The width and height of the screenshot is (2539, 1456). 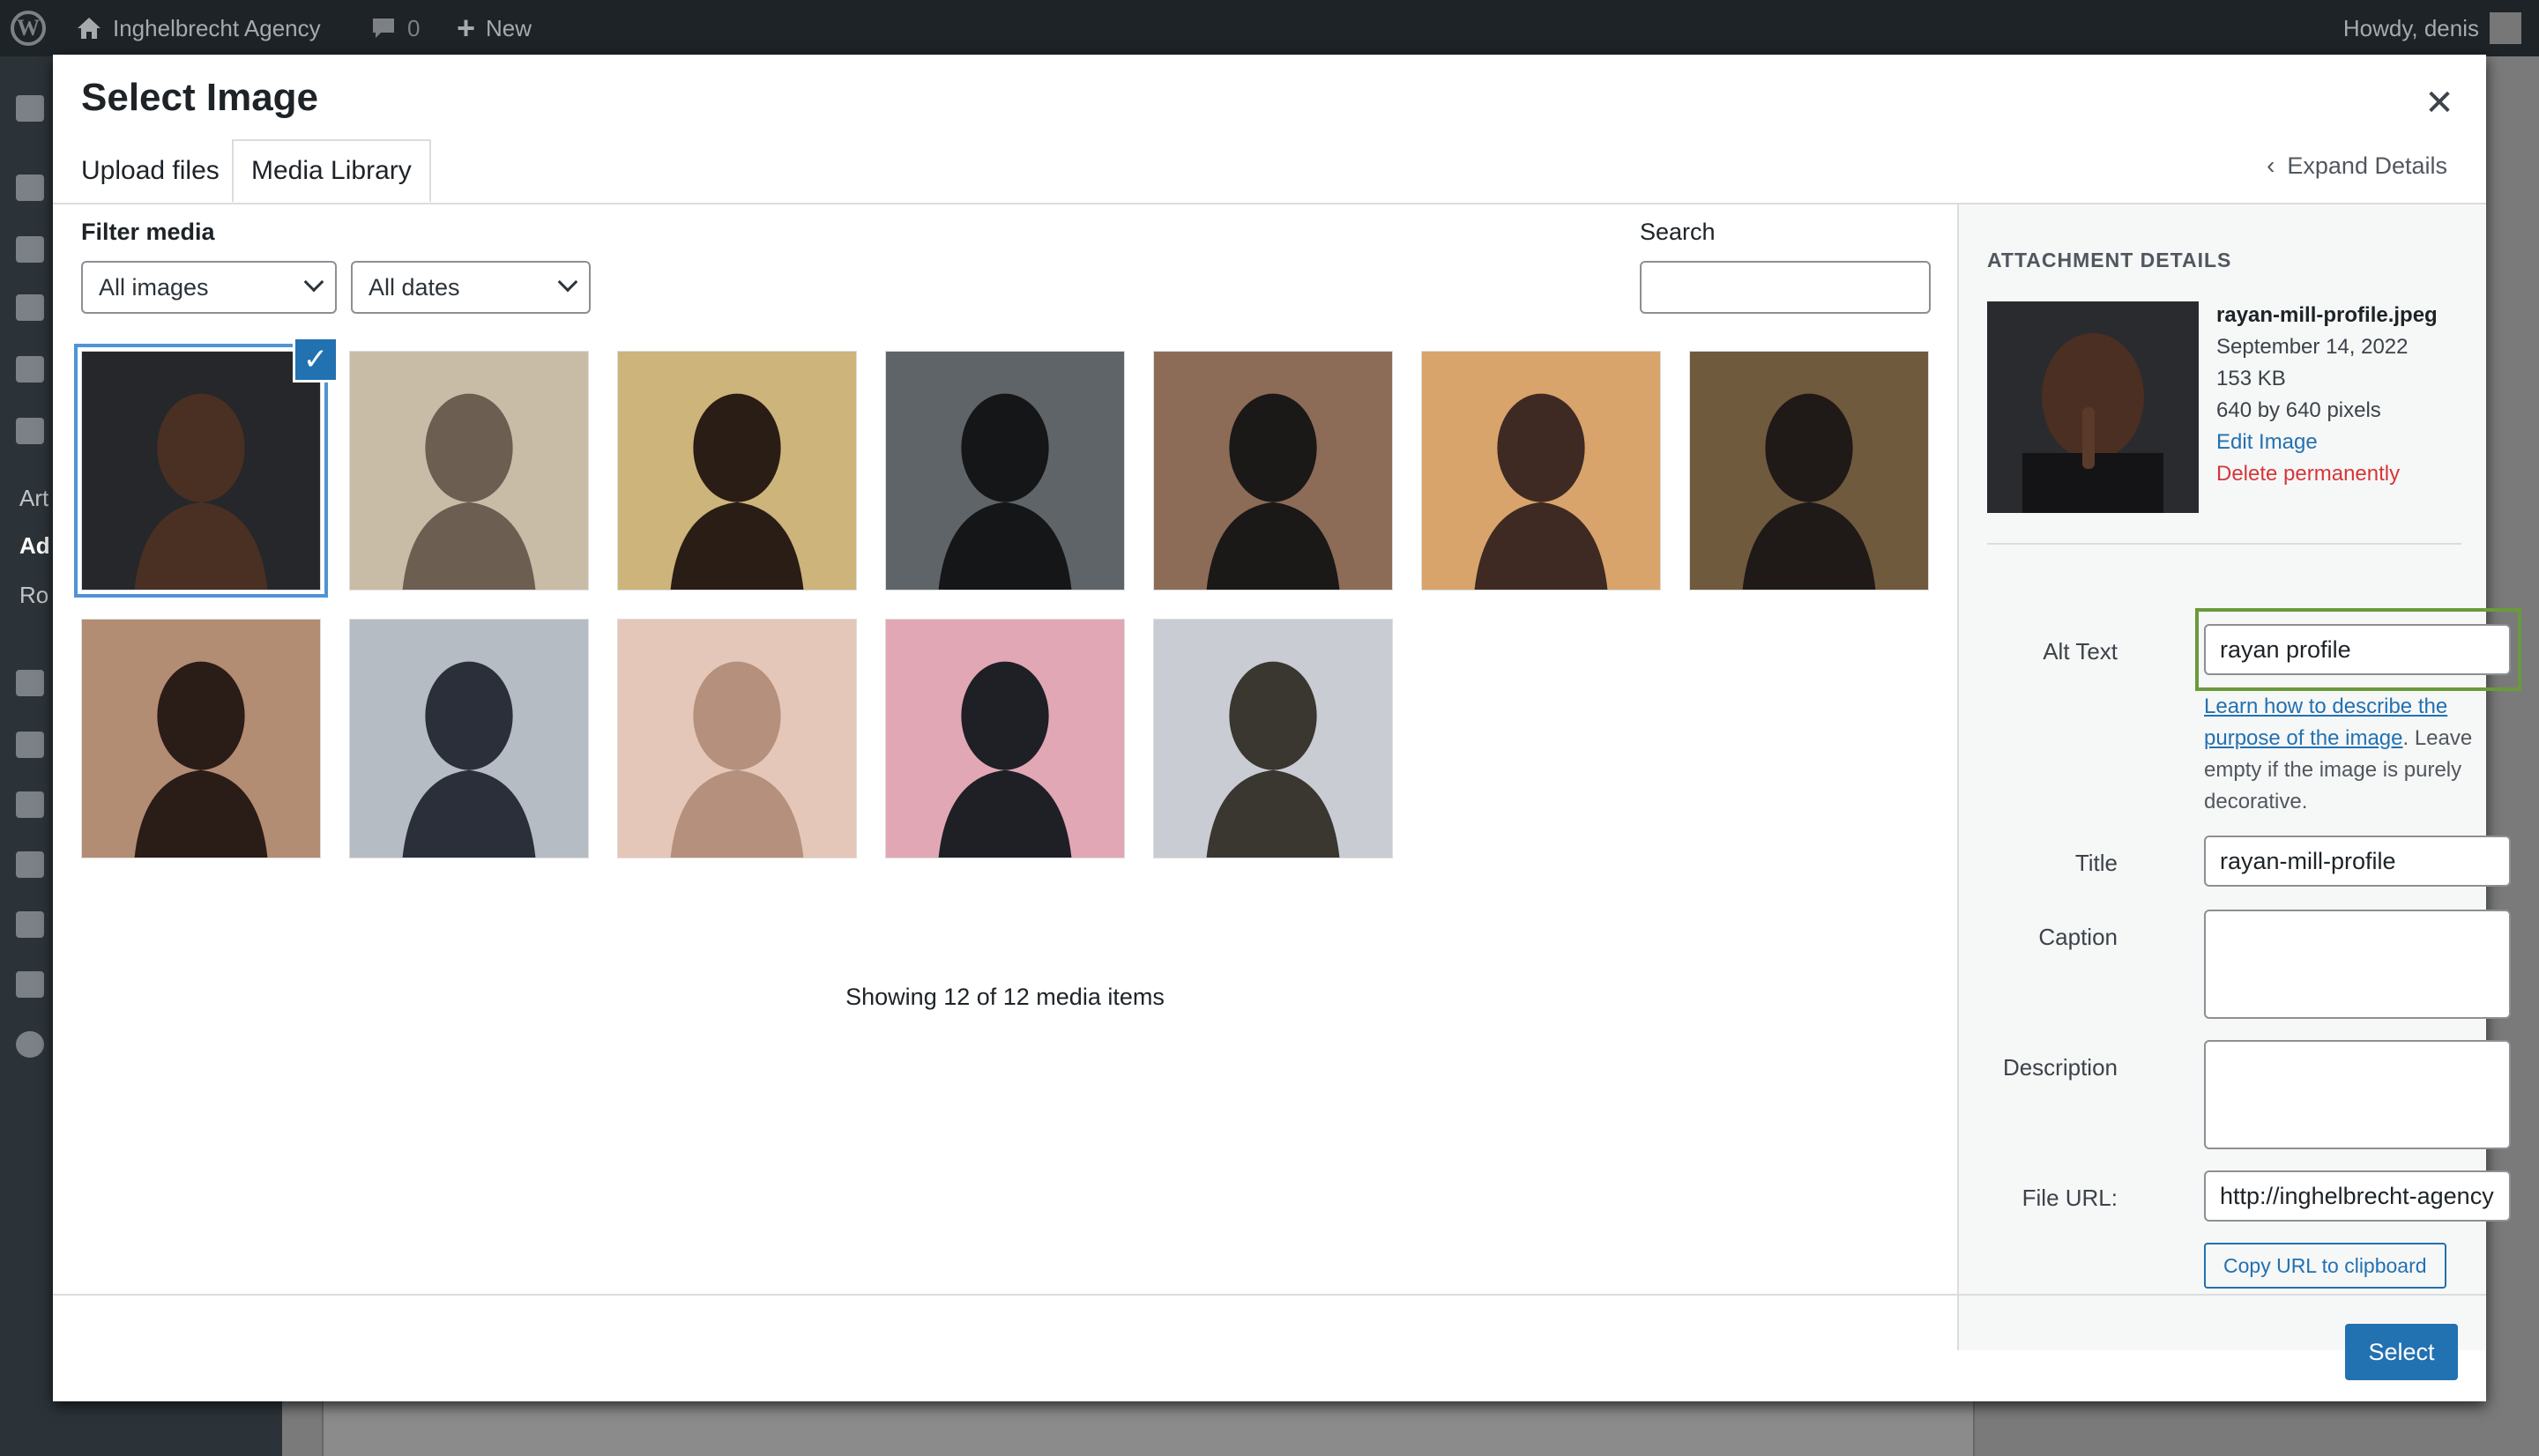 What do you see at coordinates (331, 171) in the screenshot?
I see `tab-media-library: Media Library` at bounding box center [331, 171].